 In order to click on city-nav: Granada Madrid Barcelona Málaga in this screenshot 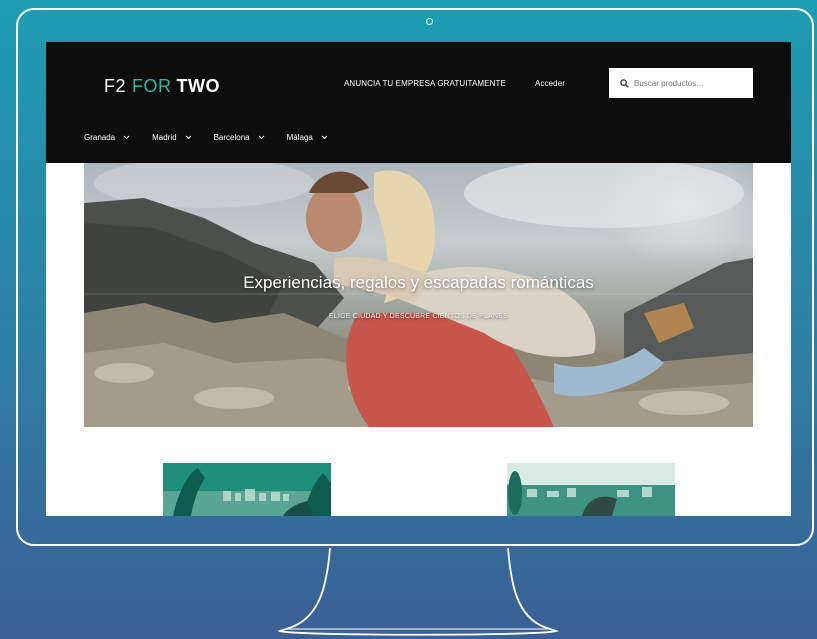, I will do `click(217, 137)`.